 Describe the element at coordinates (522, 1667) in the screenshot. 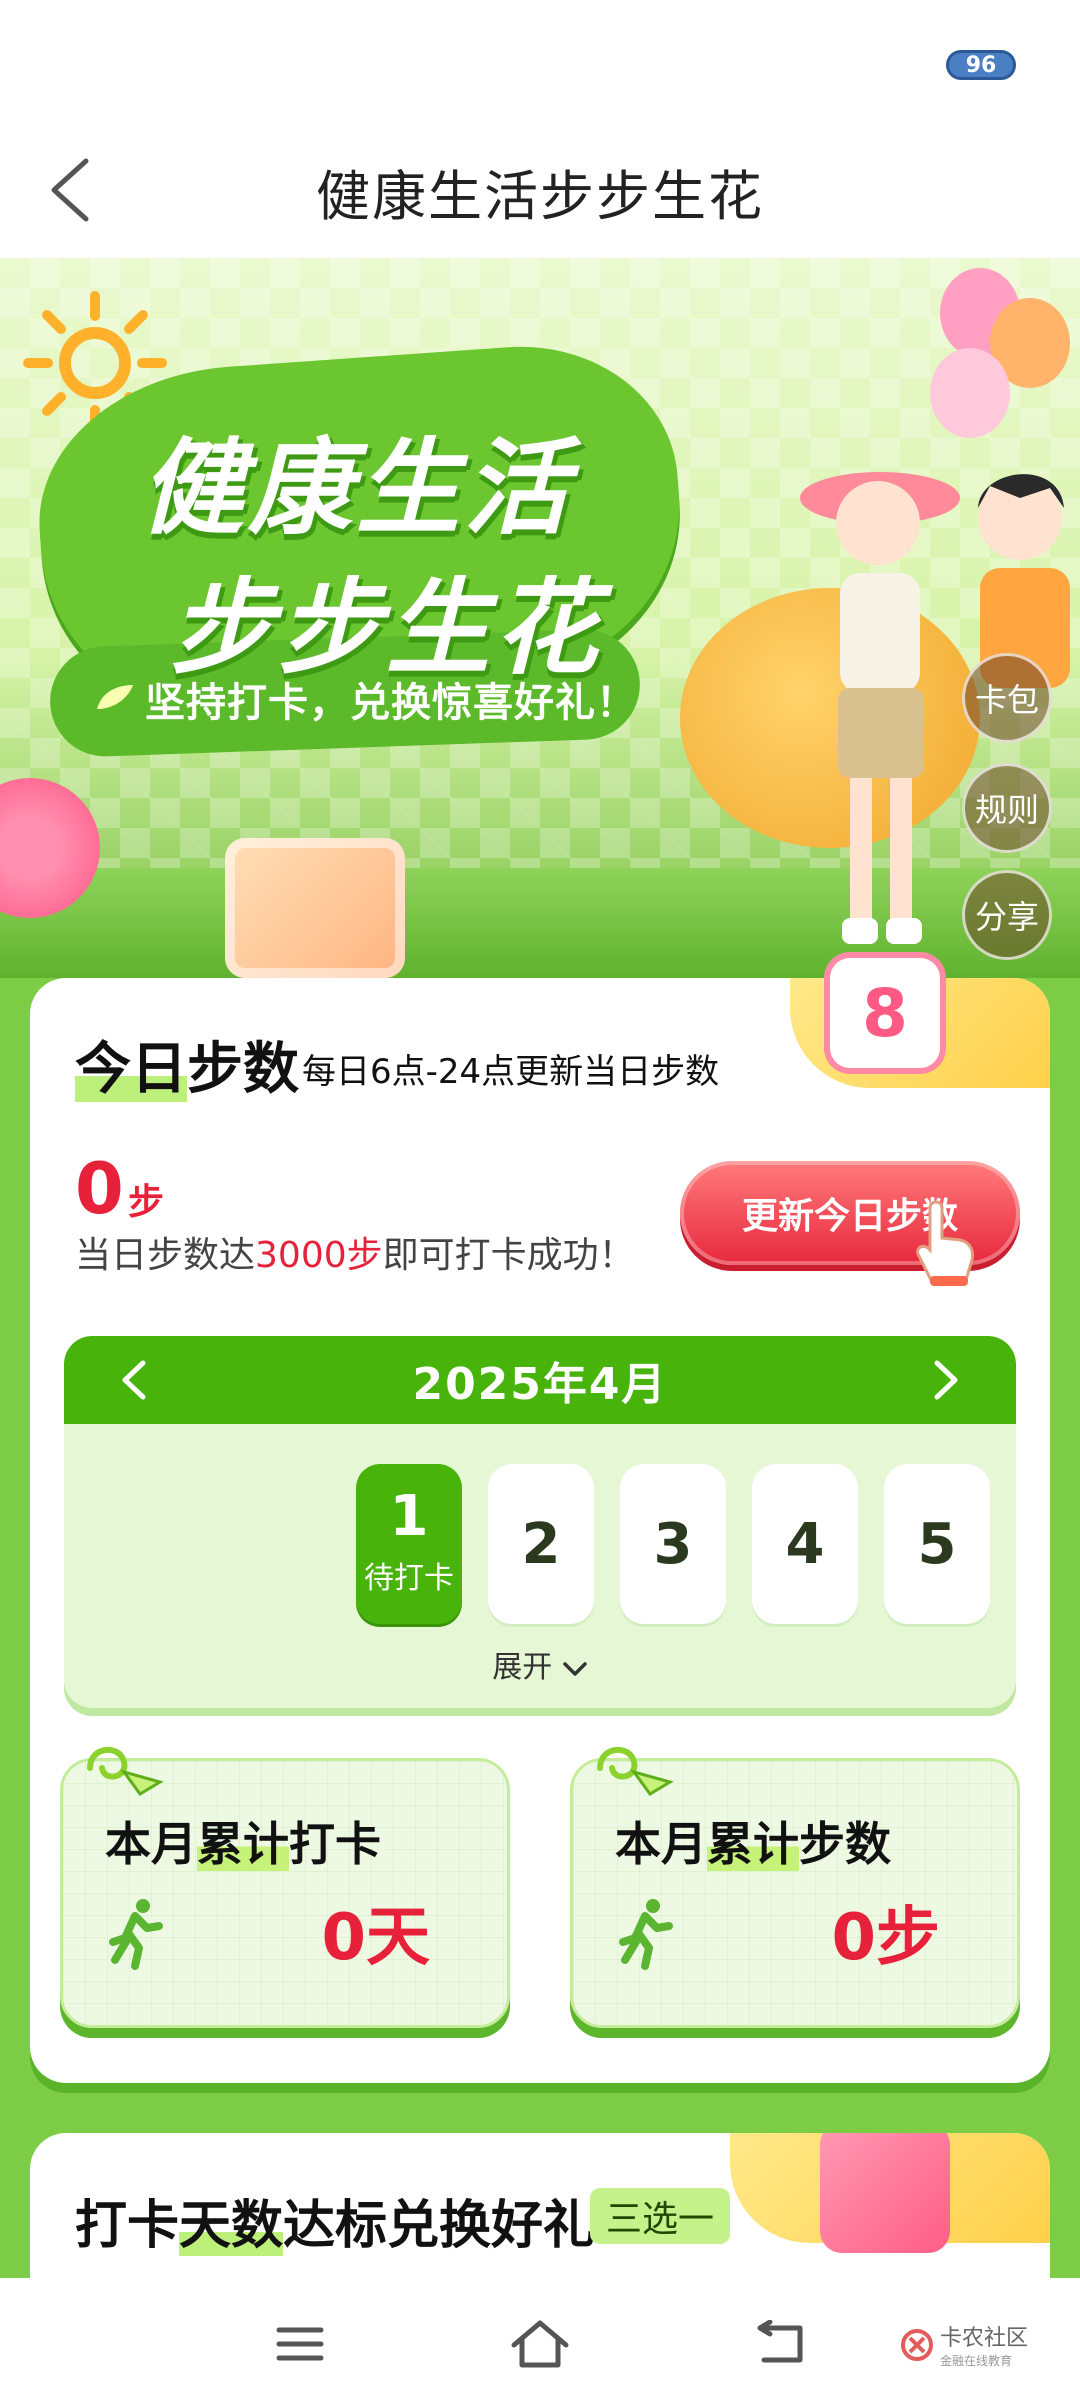

I see `expand-label: 展开` at that location.